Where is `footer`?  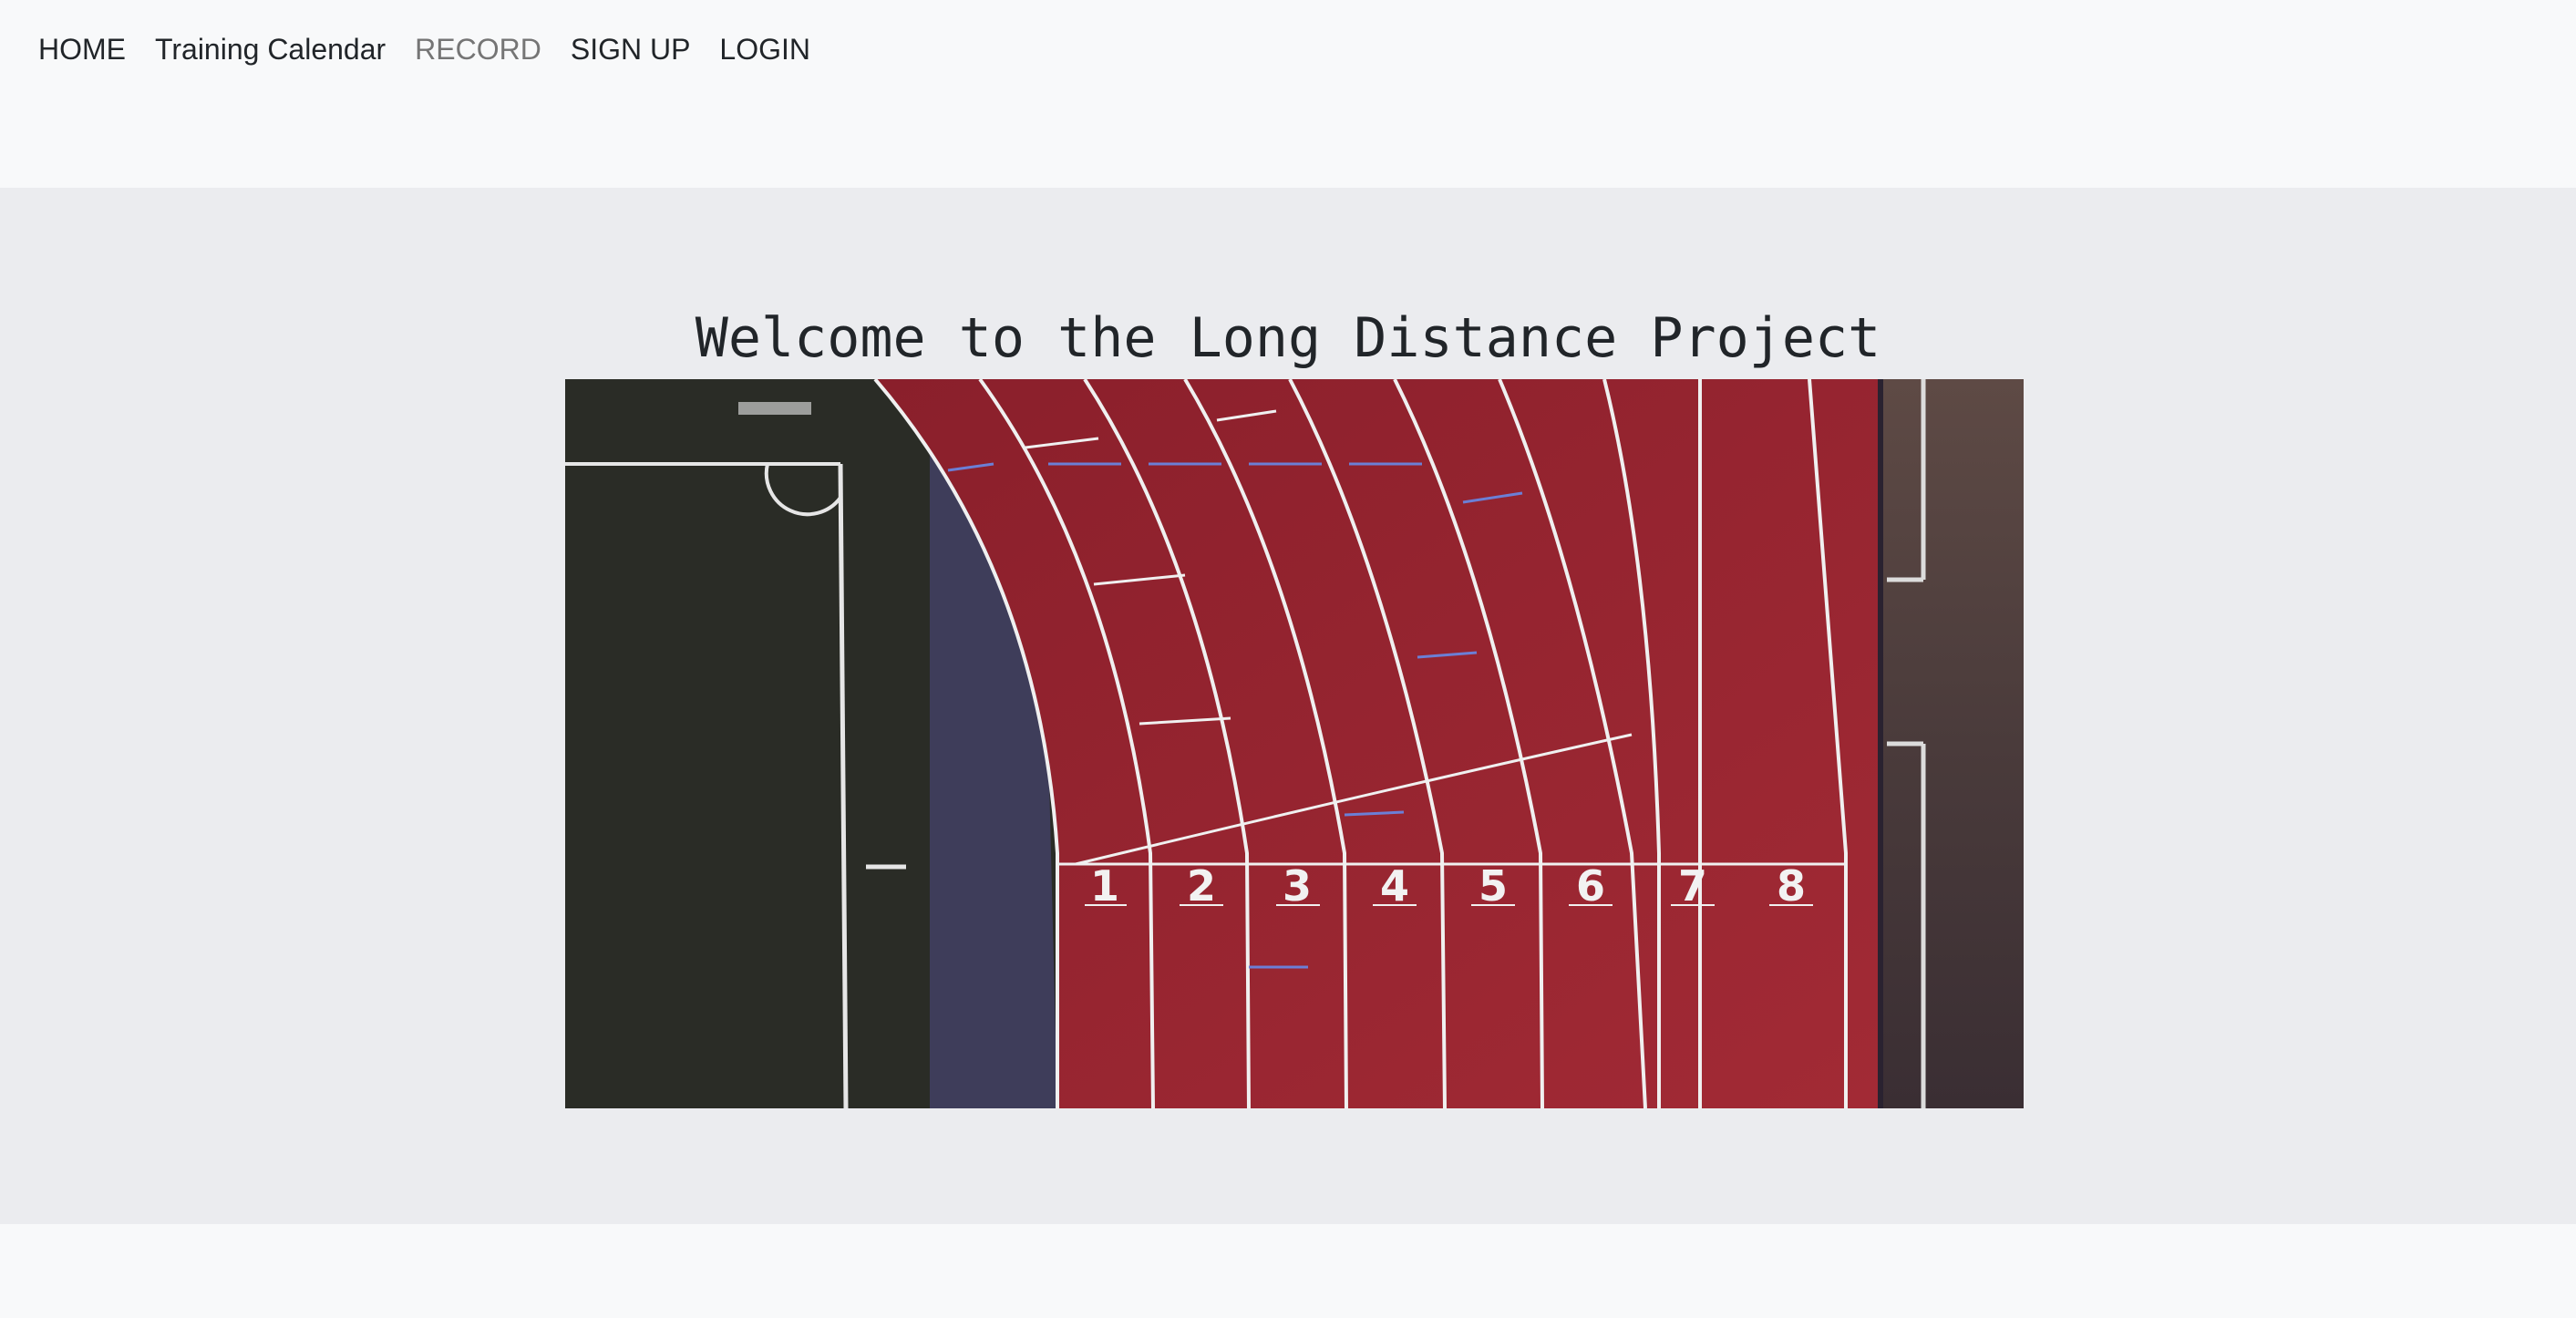 footer is located at coordinates (1288, 1271).